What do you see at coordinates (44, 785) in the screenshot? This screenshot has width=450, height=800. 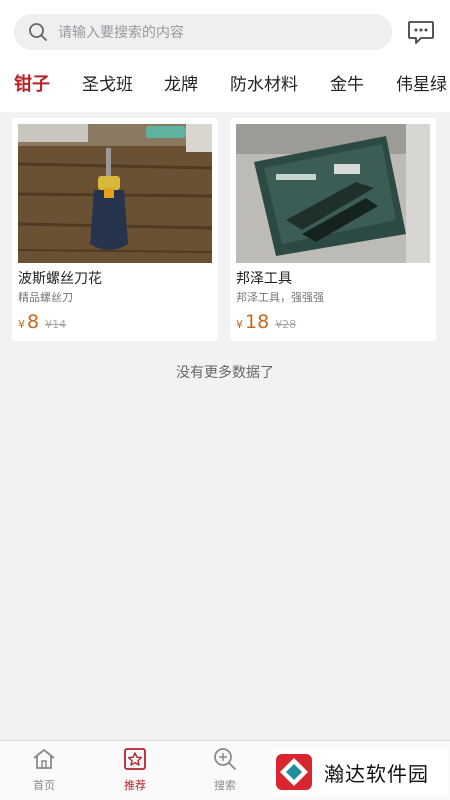 I see `nav-home-label: 首页` at bounding box center [44, 785].